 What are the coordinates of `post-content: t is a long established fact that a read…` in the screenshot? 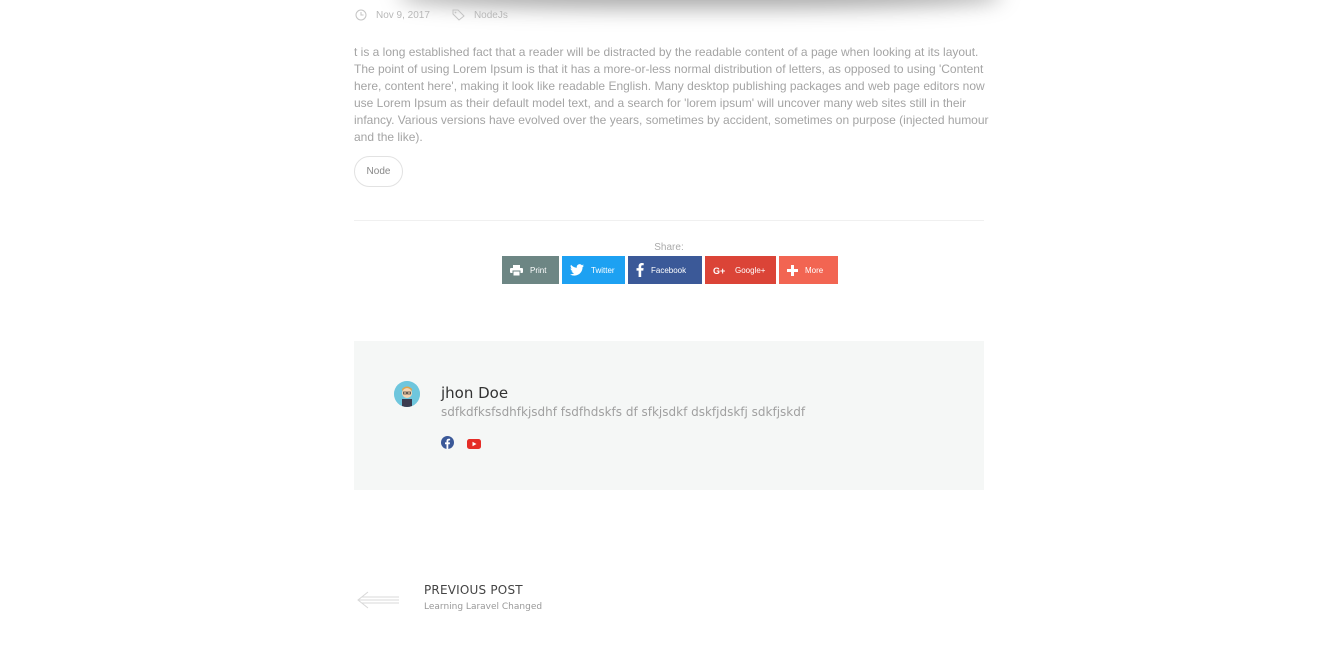 It's located at (671, 94).